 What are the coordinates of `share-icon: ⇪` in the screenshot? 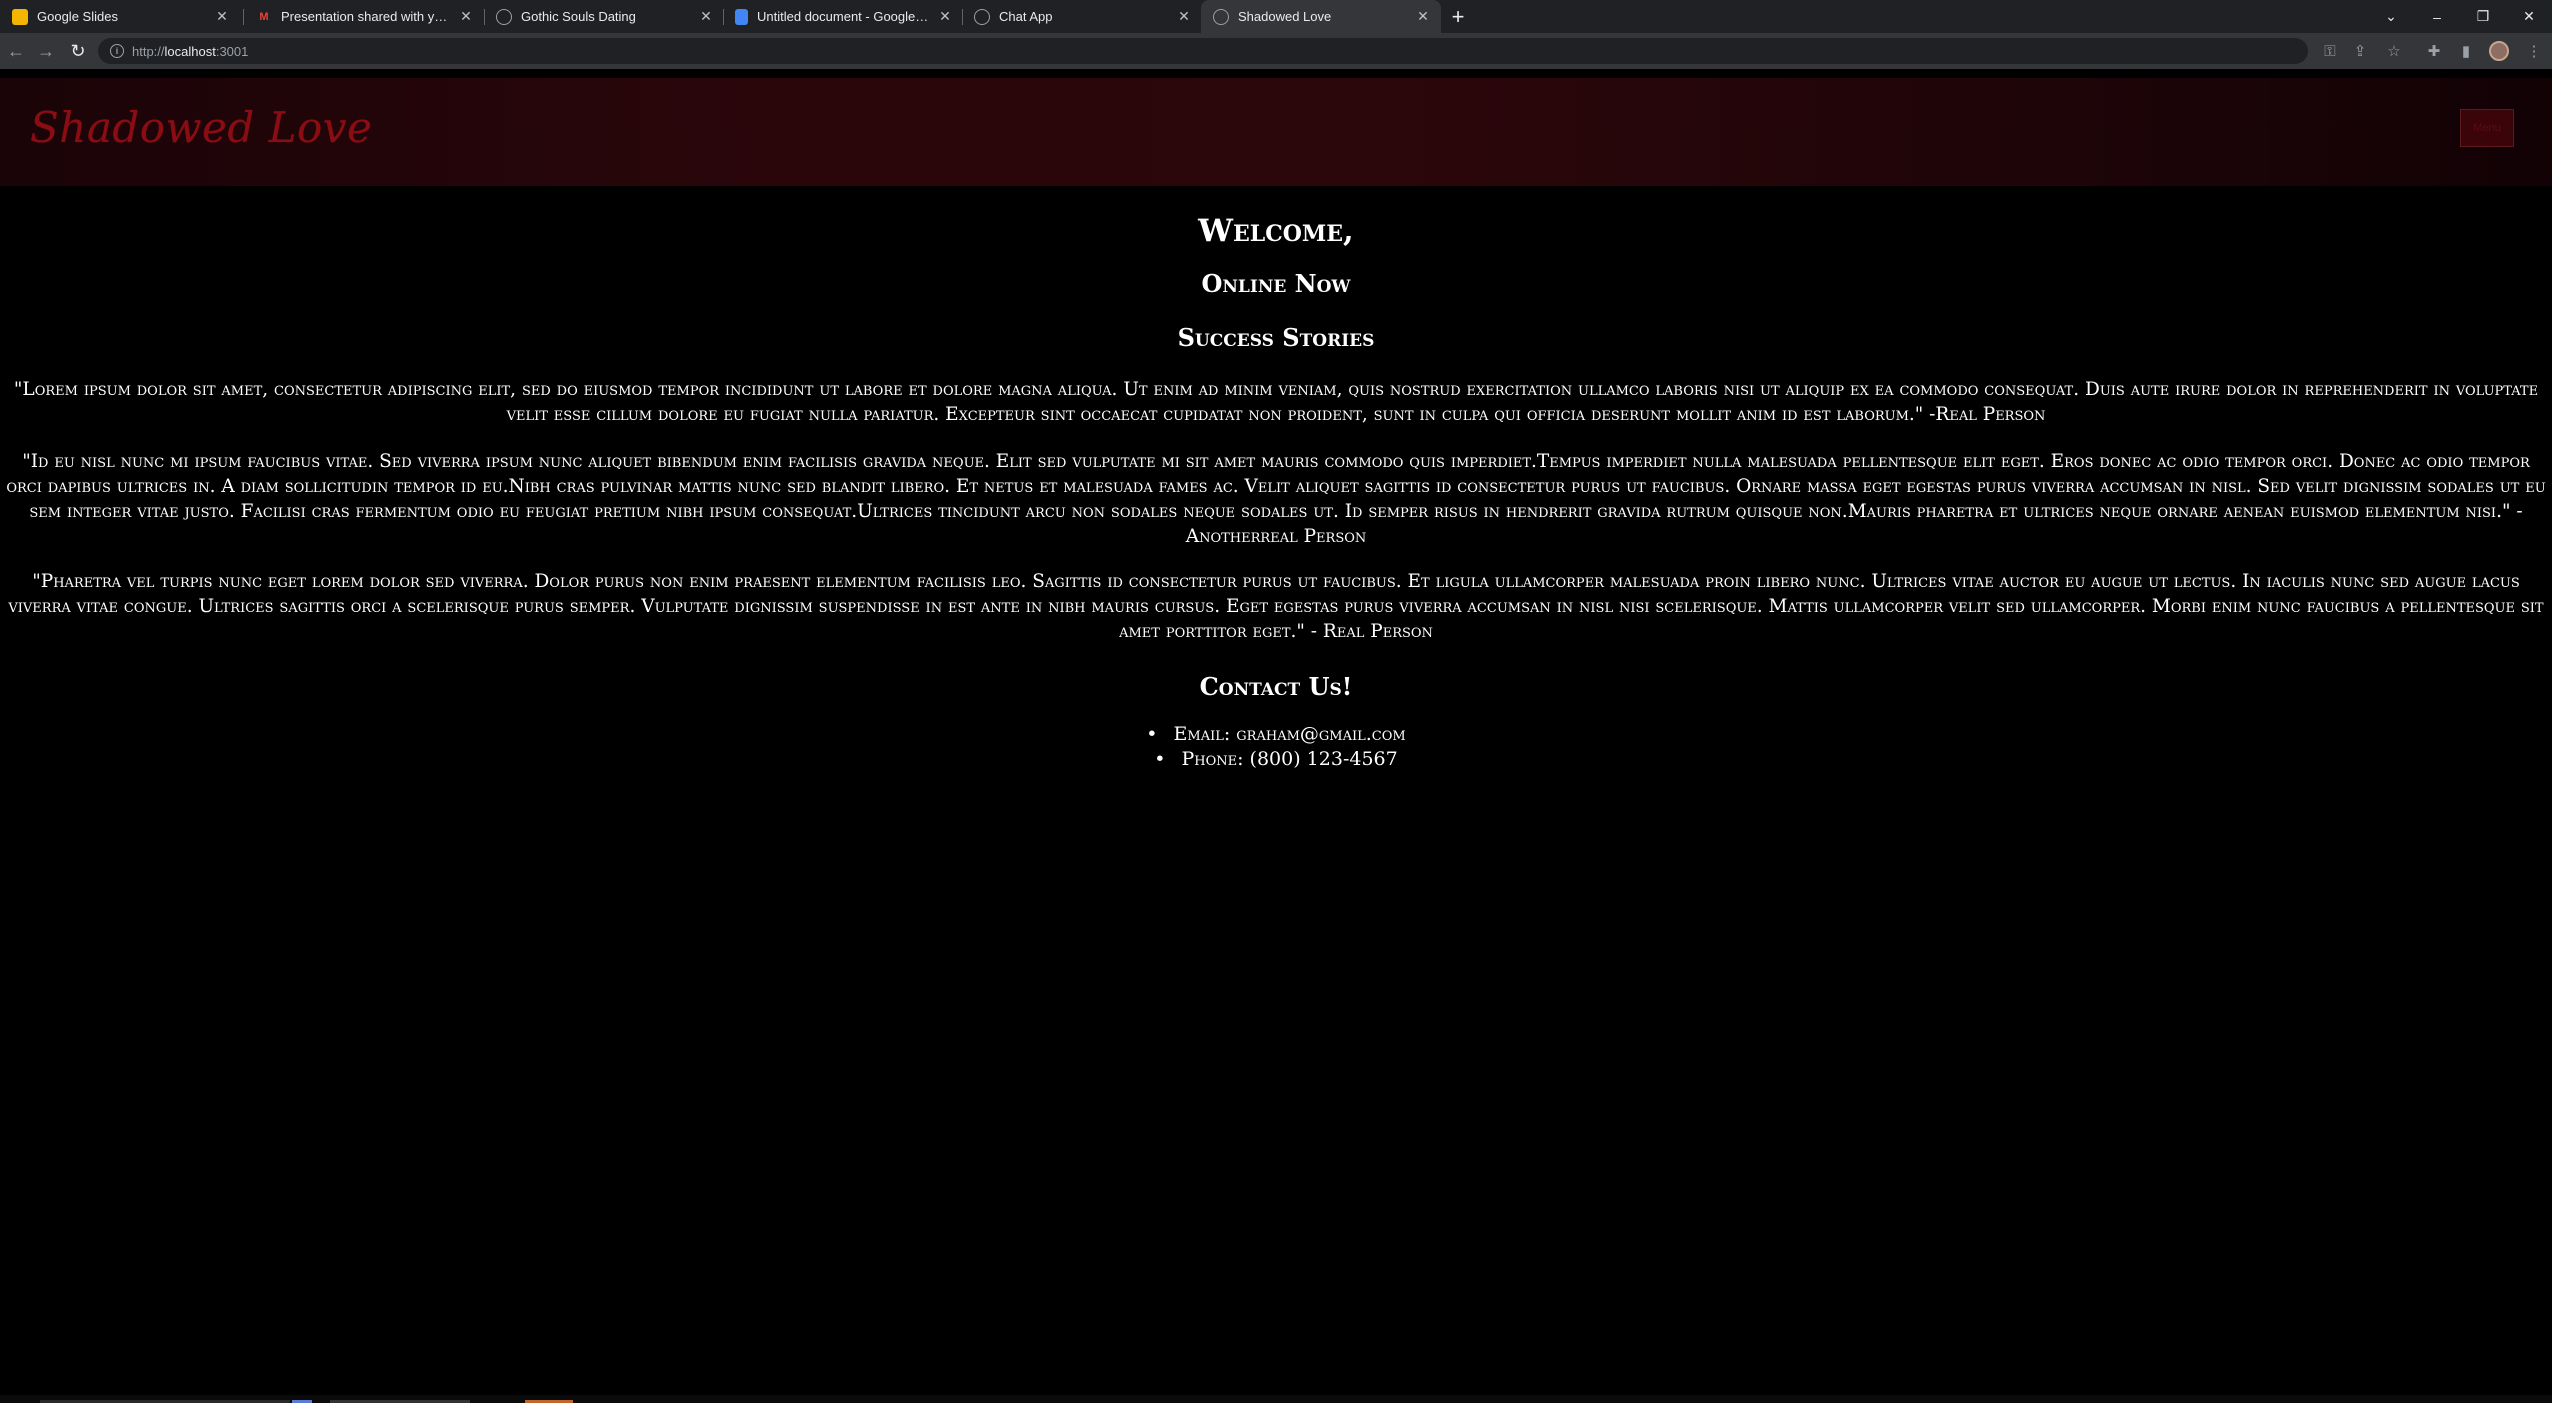 It's located at (2360, 51).